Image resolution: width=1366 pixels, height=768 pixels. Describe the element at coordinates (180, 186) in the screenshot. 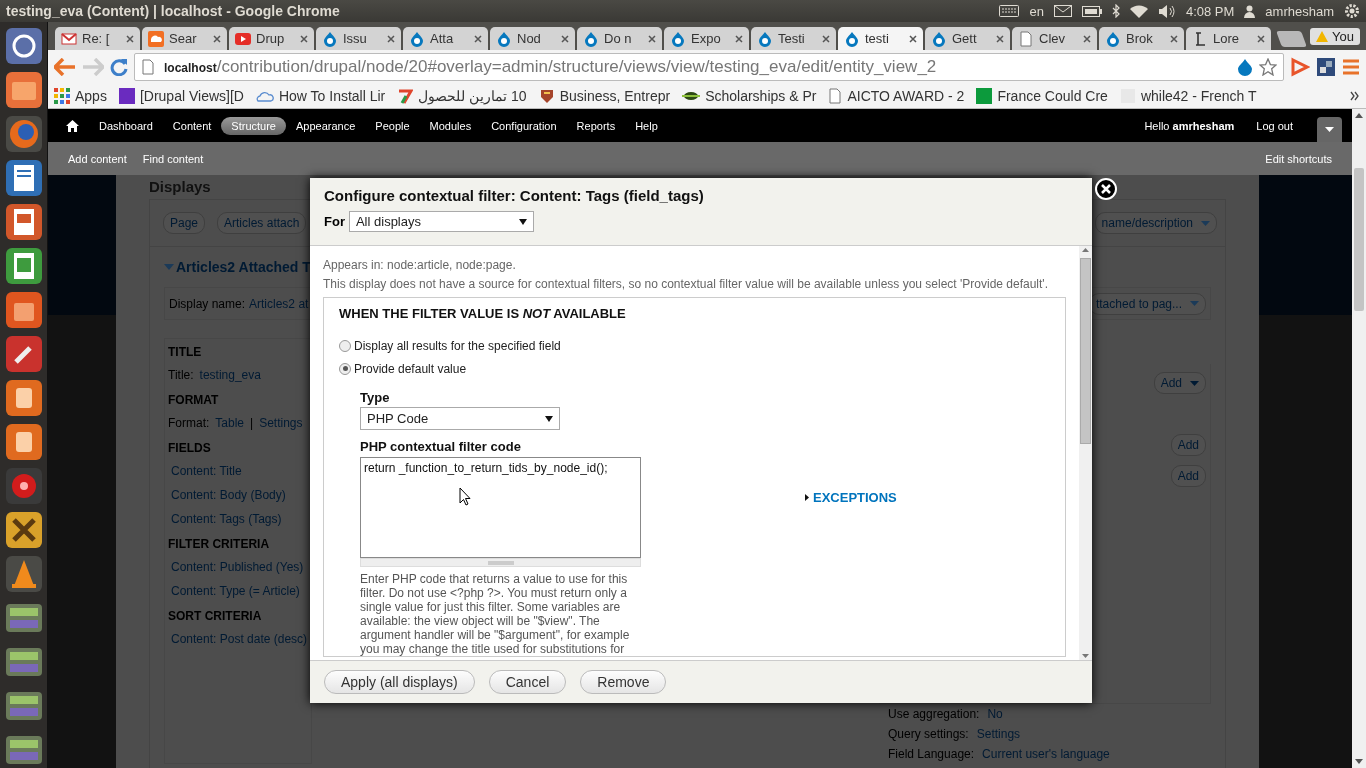

I see `section-heading: Displays` at that location.